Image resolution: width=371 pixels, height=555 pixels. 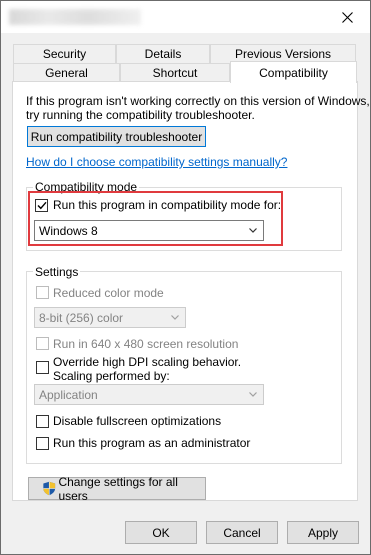 I want to click on dpi-scaling-select: Application, so click(x=149, y=394).